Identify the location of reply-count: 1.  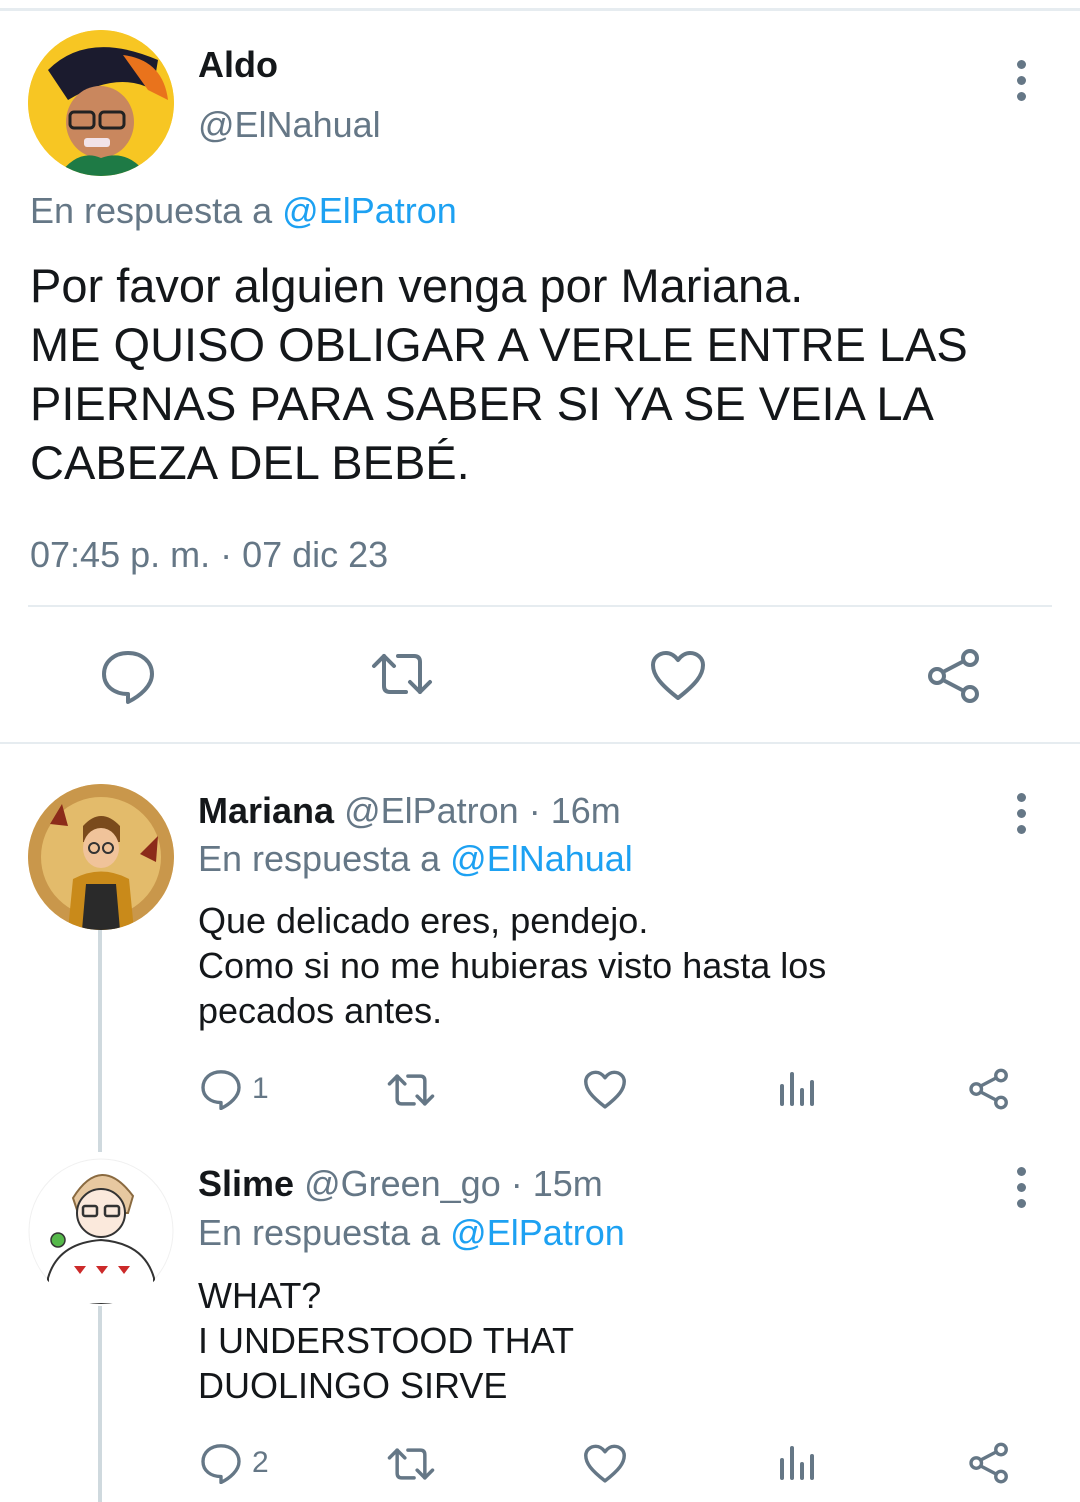
(260, 1088).